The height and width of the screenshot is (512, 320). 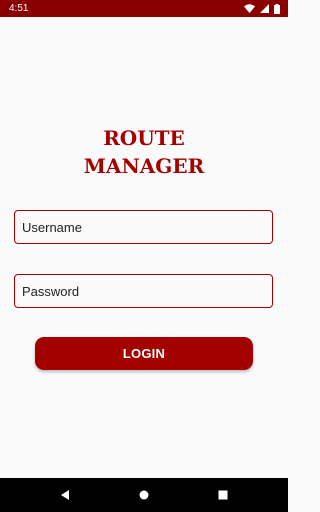 What do you see at coordinates (277, 8) in the screenshot?
I see `battery-icon` at bounding box center [277, 8].